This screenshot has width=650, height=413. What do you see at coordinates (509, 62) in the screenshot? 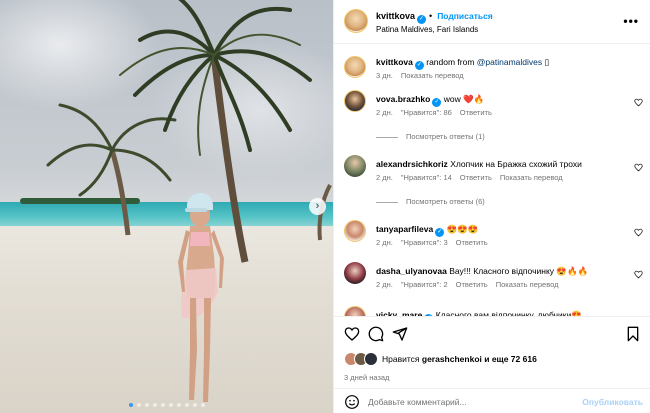
I see `caption-mention-link: @patinamaldives` at bounding box center [509, 62].